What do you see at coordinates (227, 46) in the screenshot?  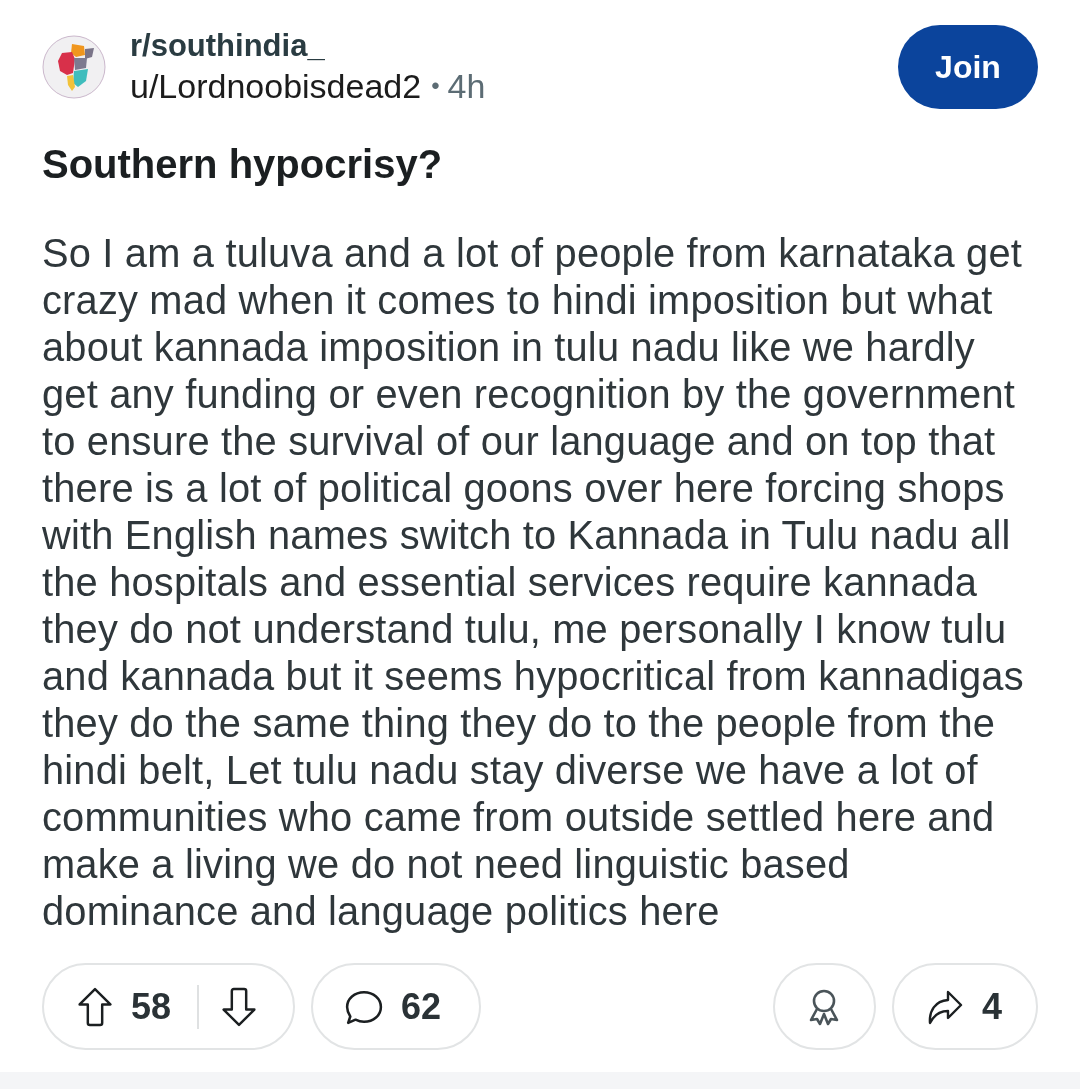 I see `community-name: r/southindia_` at bounding box center [227, 46].